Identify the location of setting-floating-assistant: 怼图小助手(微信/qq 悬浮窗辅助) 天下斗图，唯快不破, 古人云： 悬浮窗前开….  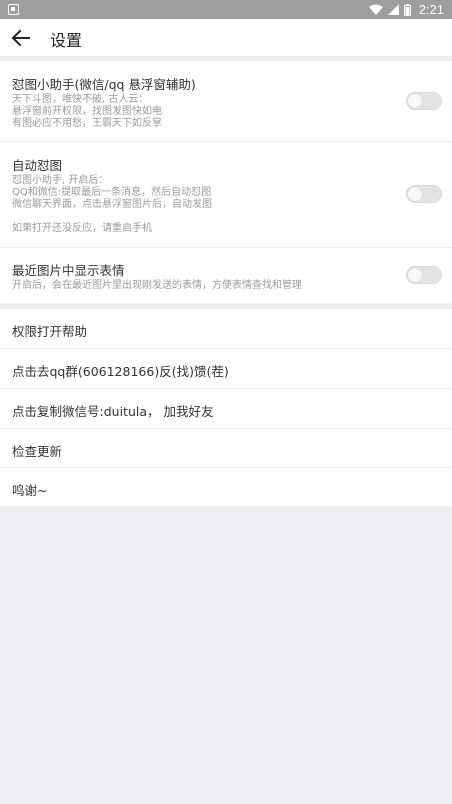
(226, 101).